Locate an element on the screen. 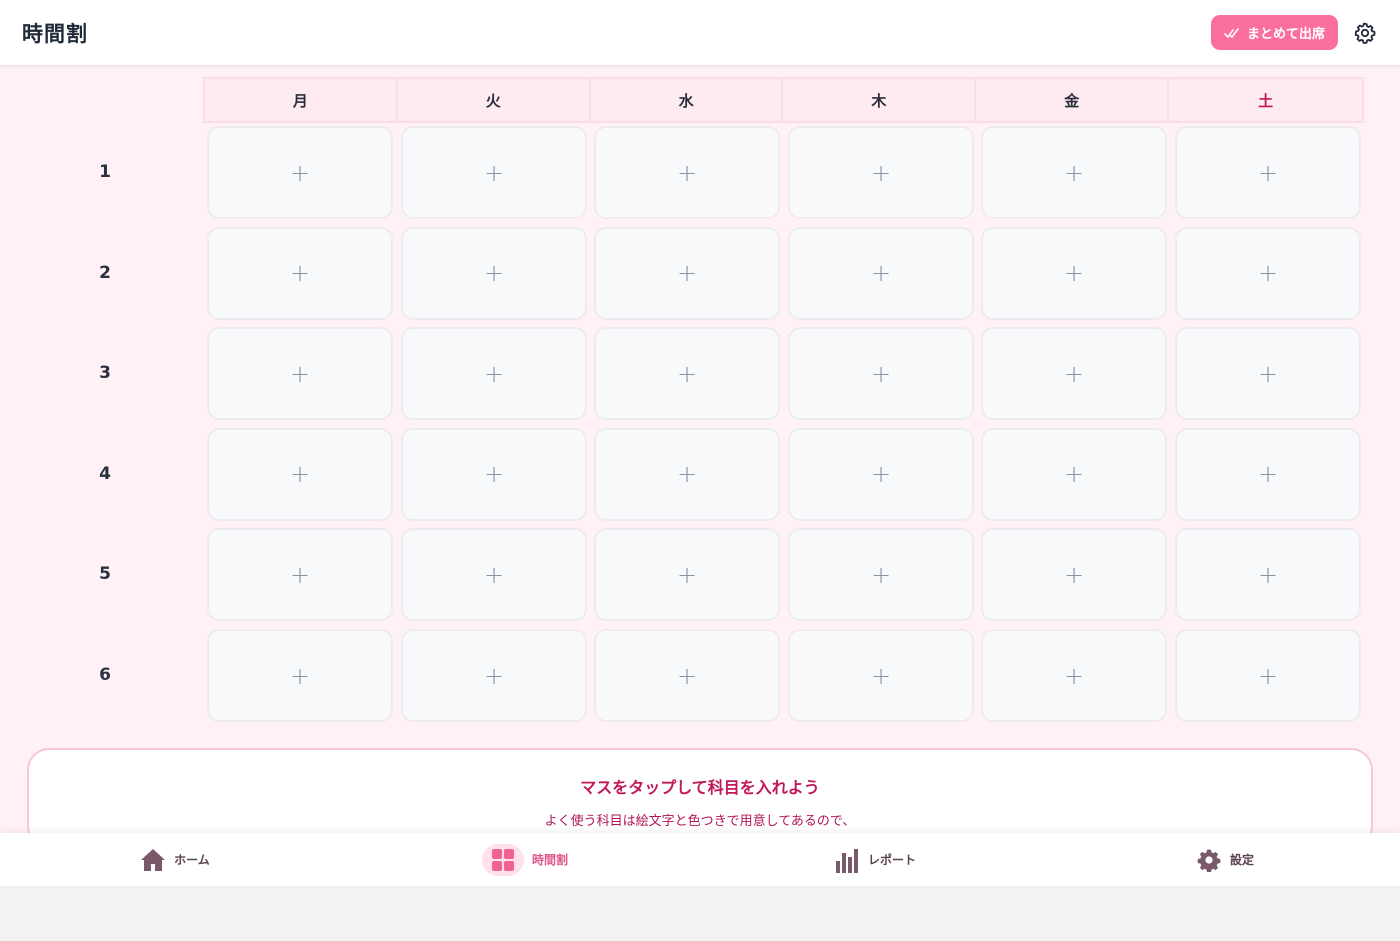 The height and width of the screenshot is (941, 1400). period-label: 3 is located at coordinates (105, 373).